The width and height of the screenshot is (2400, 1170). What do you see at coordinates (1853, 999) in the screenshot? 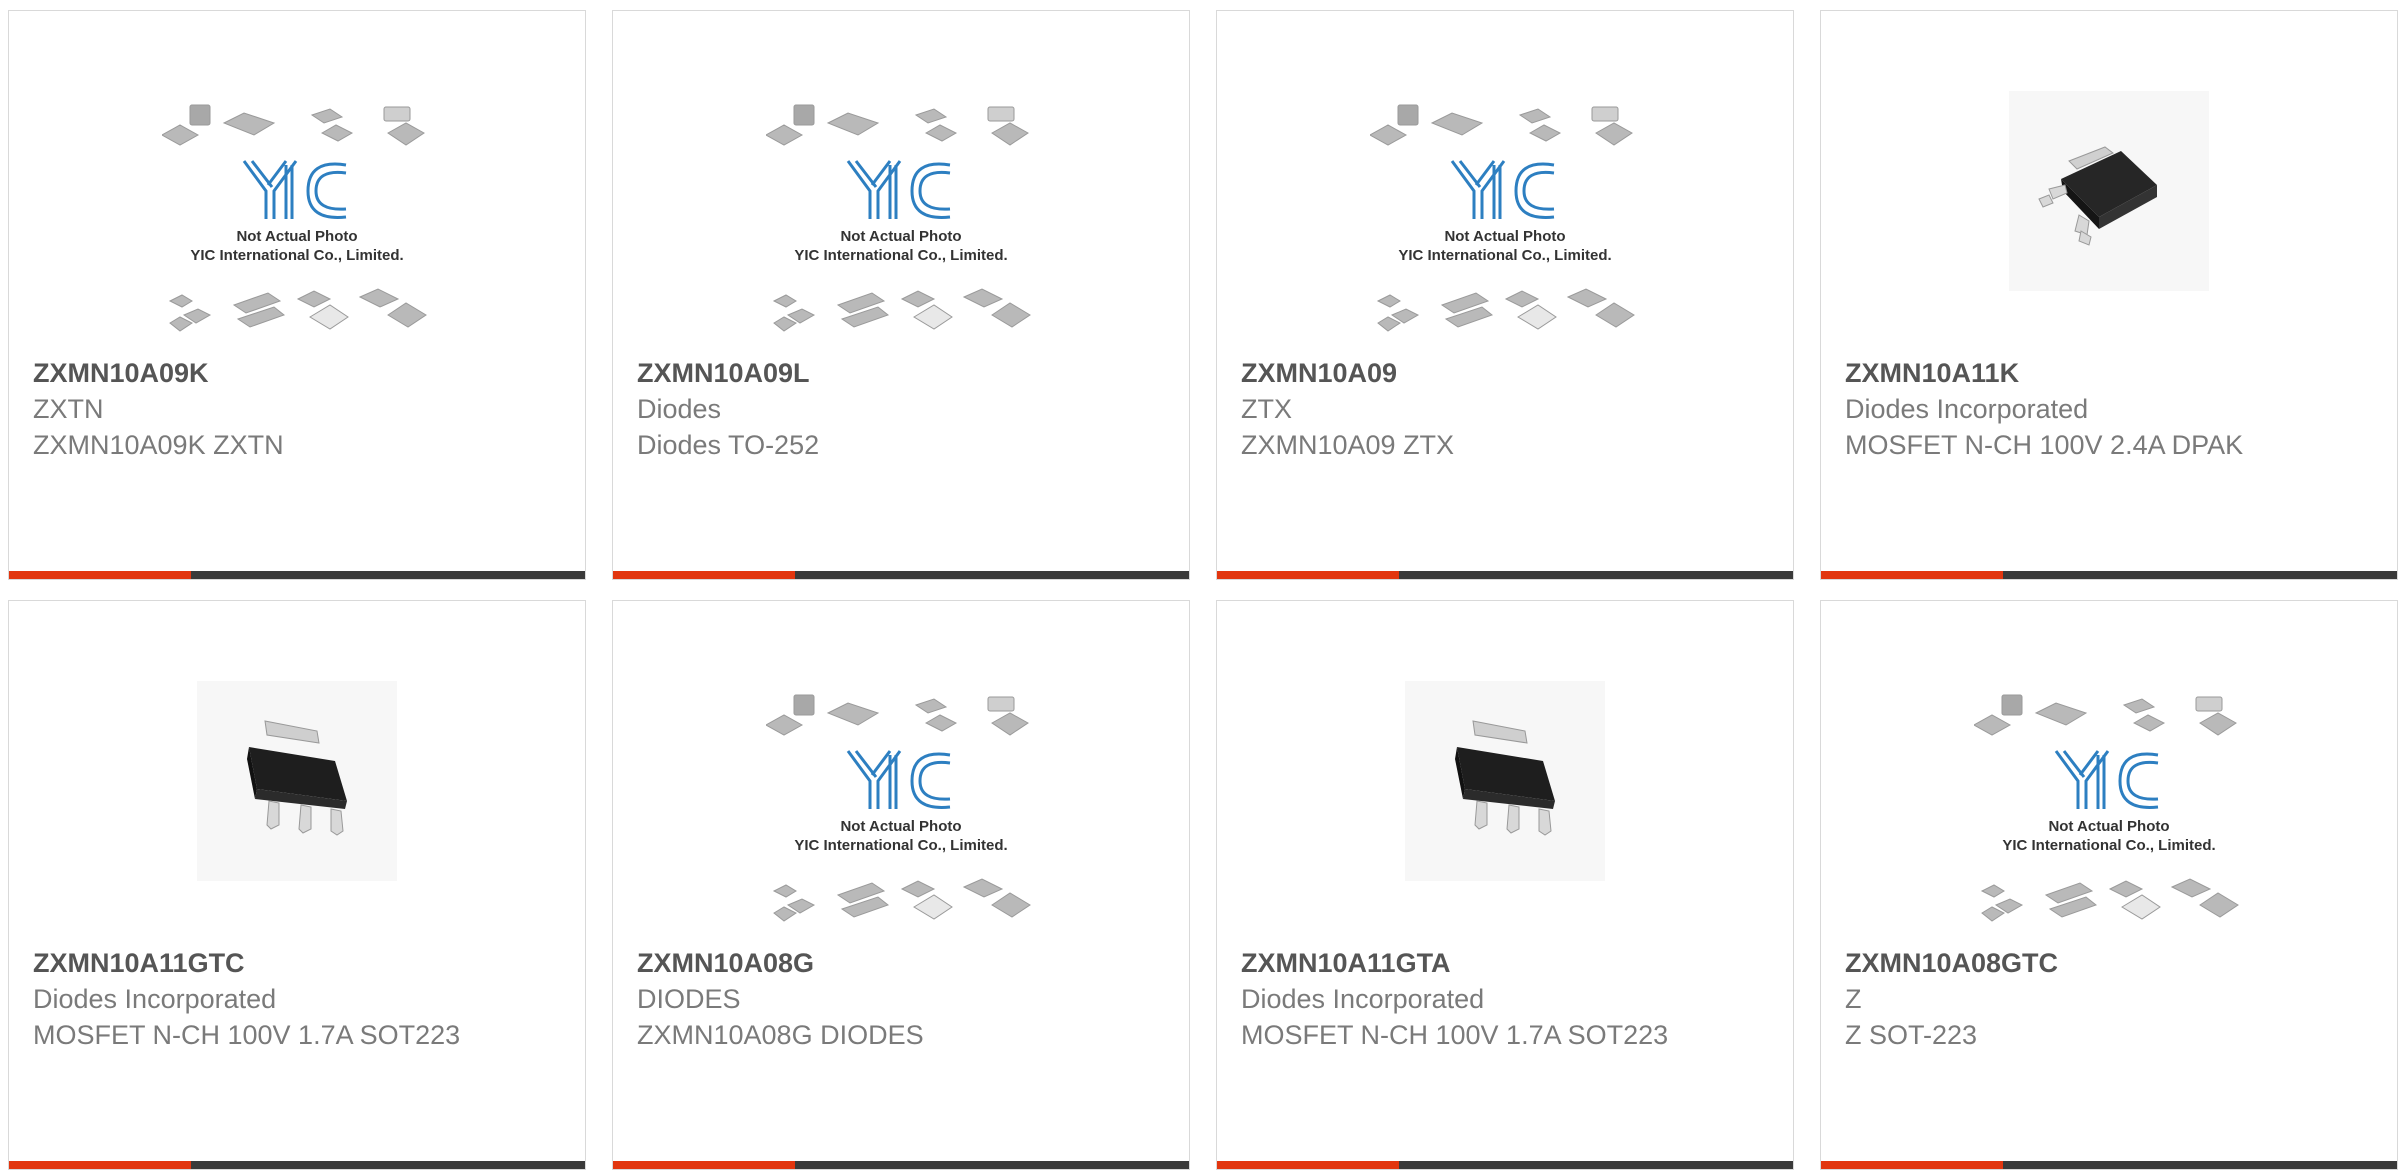
I see `product-manufacturer: Z` at bounding box center [1853, 999].